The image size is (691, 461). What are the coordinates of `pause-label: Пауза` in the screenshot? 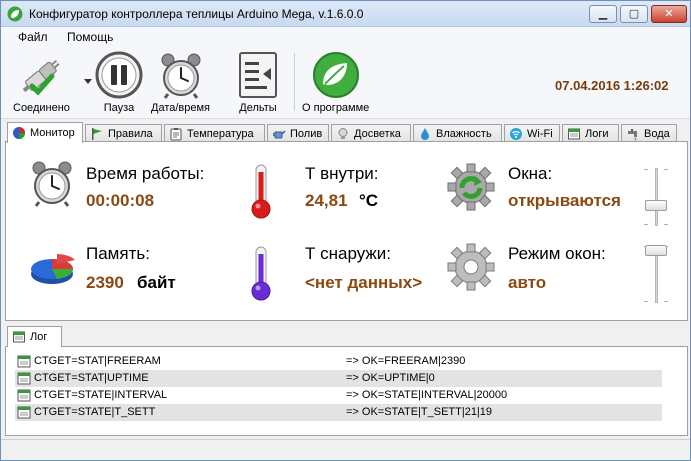 It's located at (119, 108).